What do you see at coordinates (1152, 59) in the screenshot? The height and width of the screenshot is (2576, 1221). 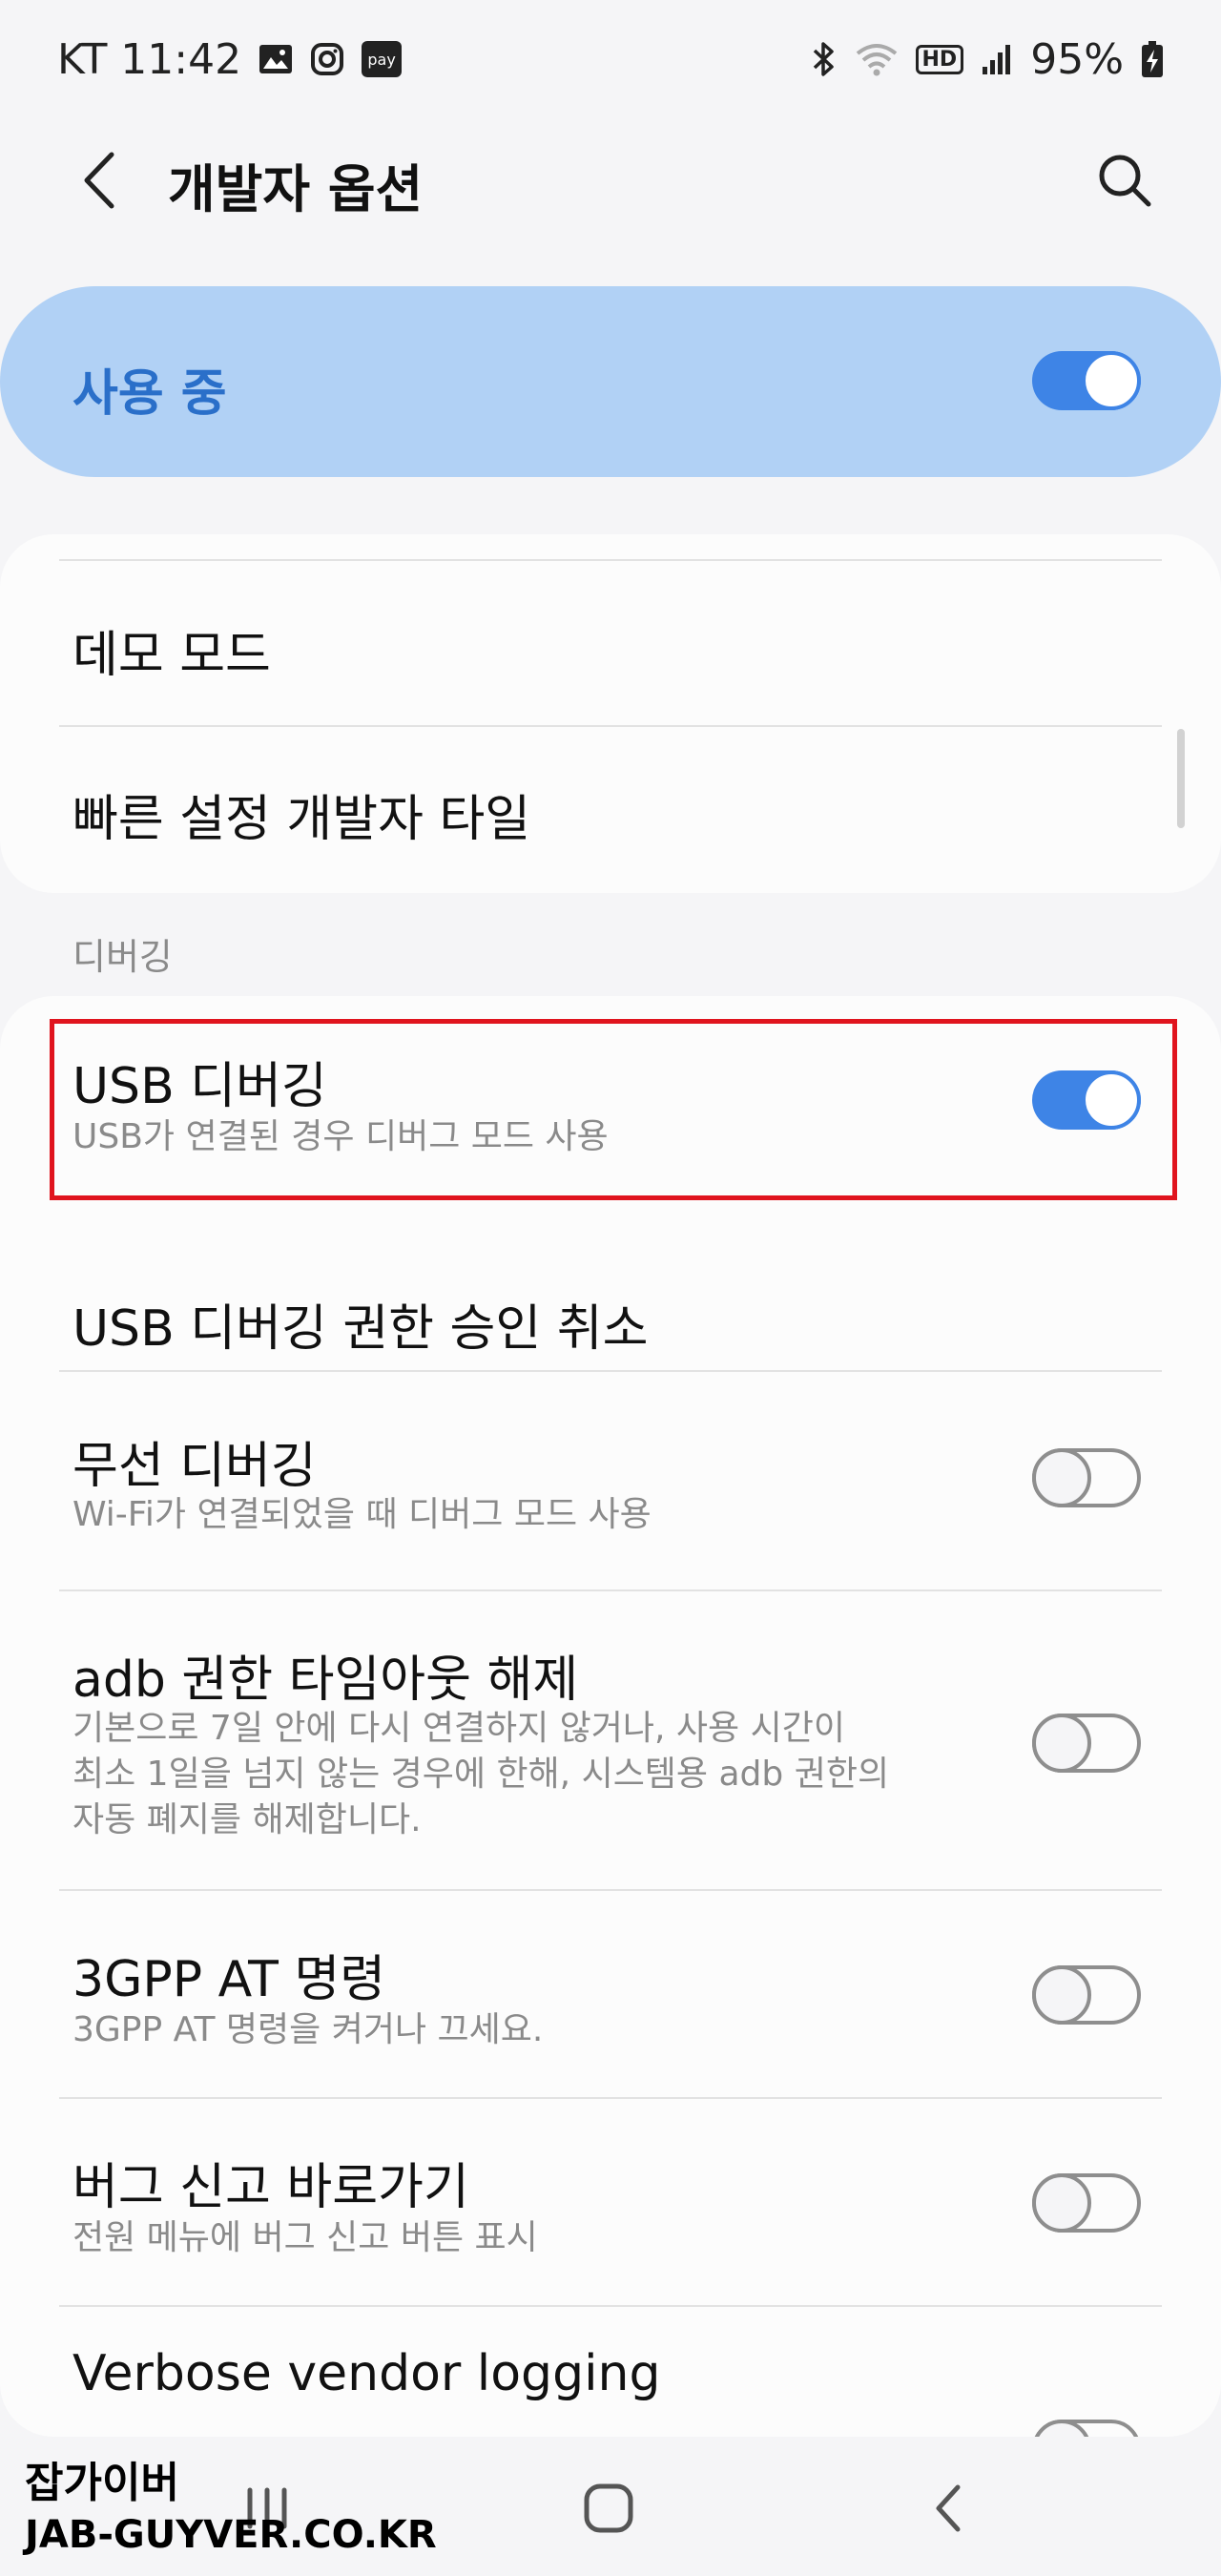 I see `battery-charging-icon` at bounding box center [1152, 59].